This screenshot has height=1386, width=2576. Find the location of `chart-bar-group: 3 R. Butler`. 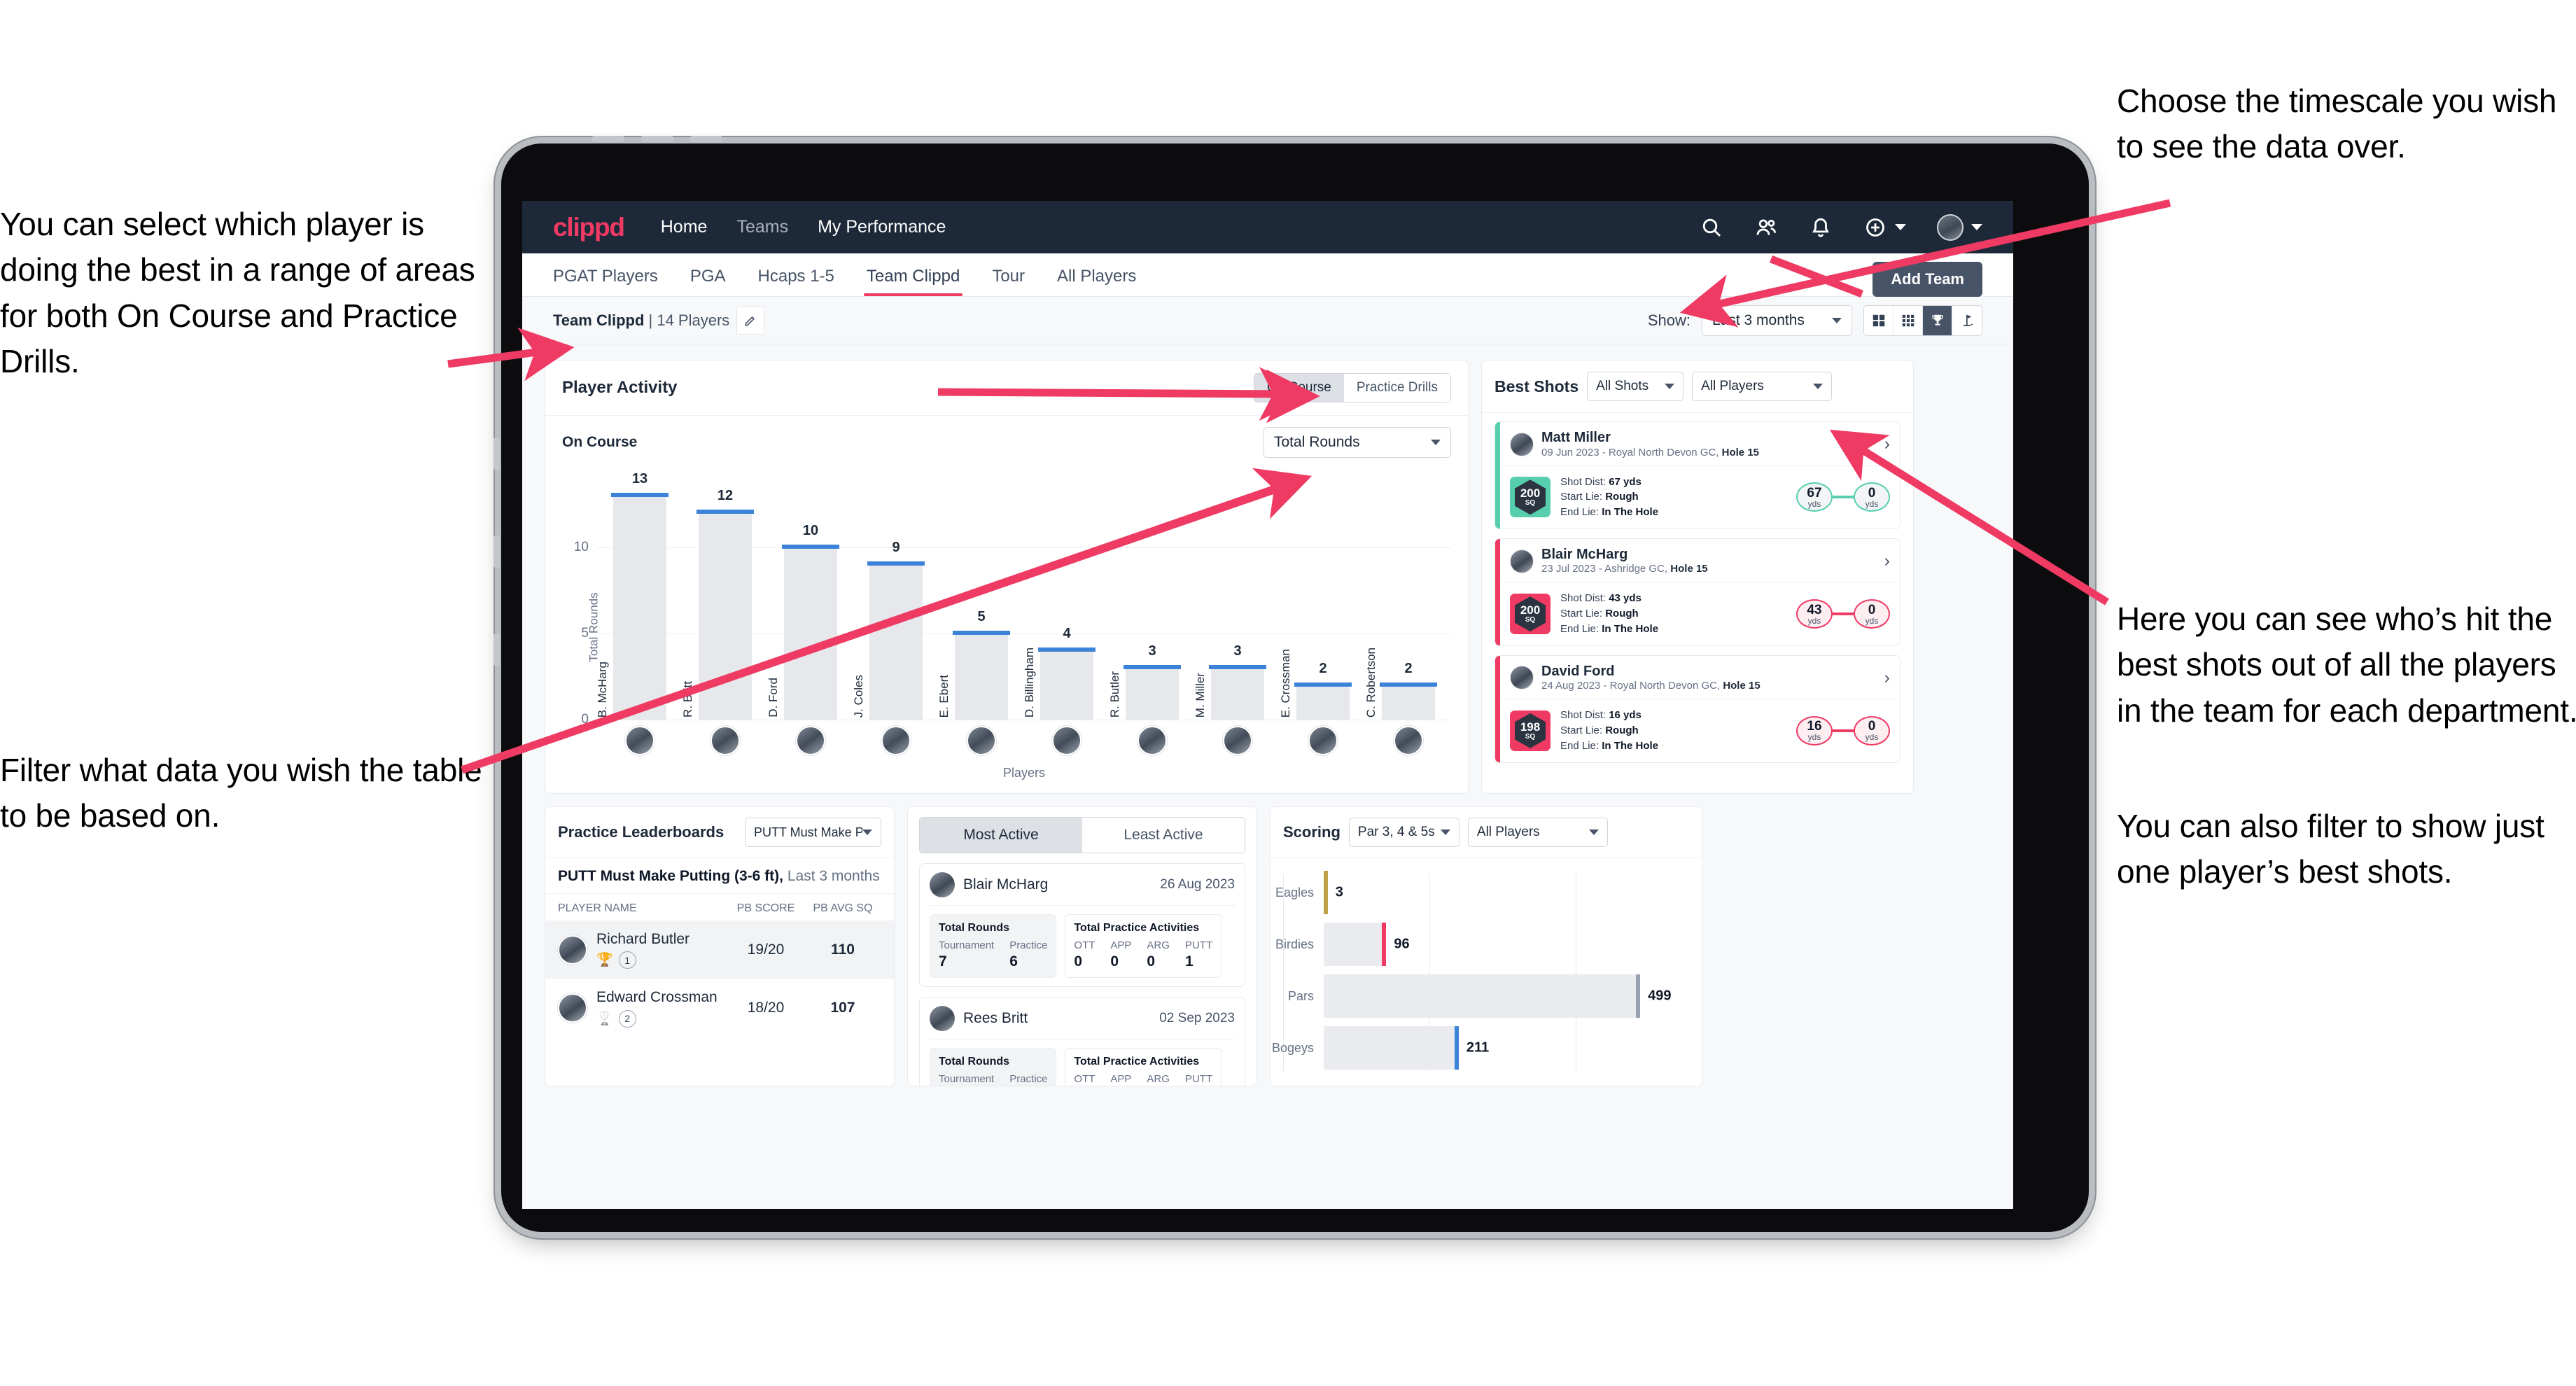

chart-bar-group: 3 R. Butler is located at coordinates (1151, 599).